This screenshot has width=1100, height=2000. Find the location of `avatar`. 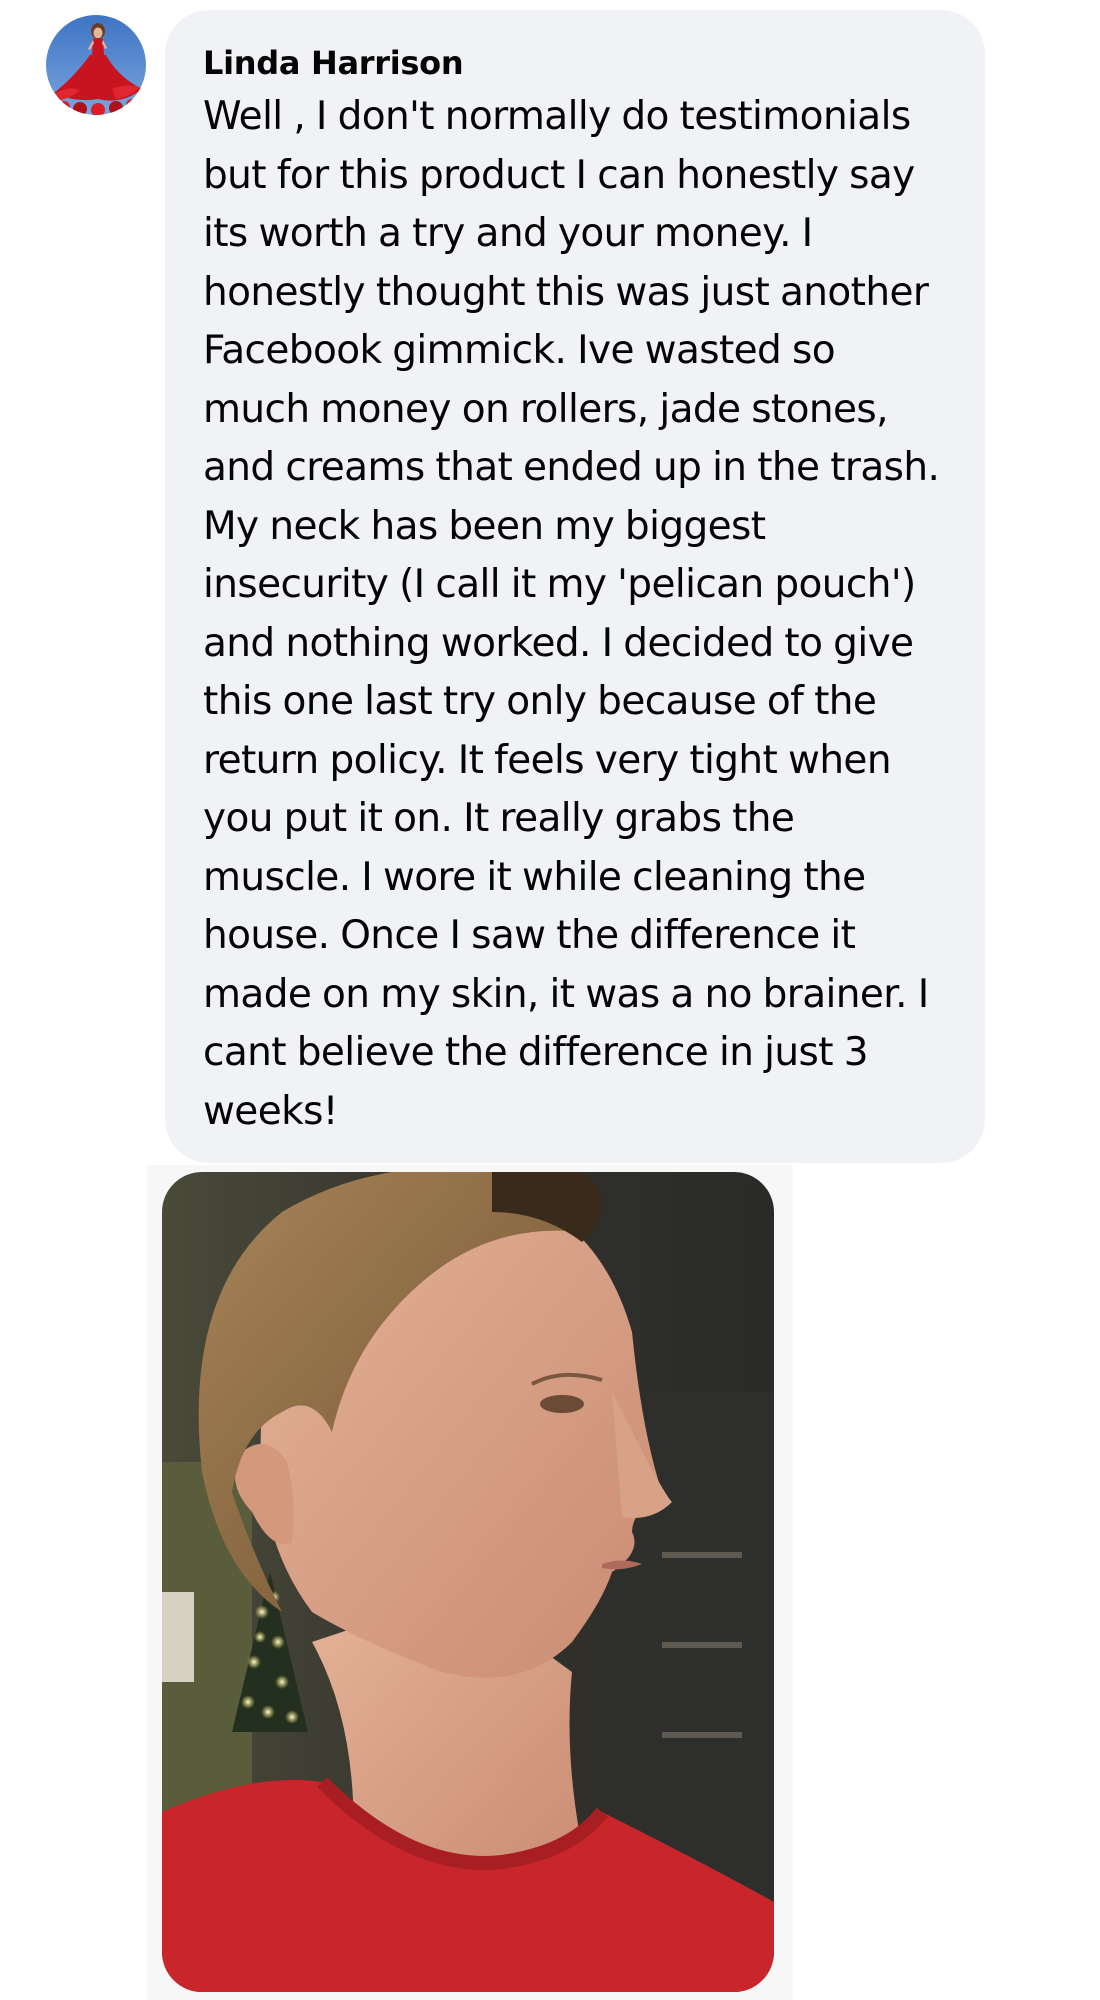

avatar is located at coordinates (96, 65).